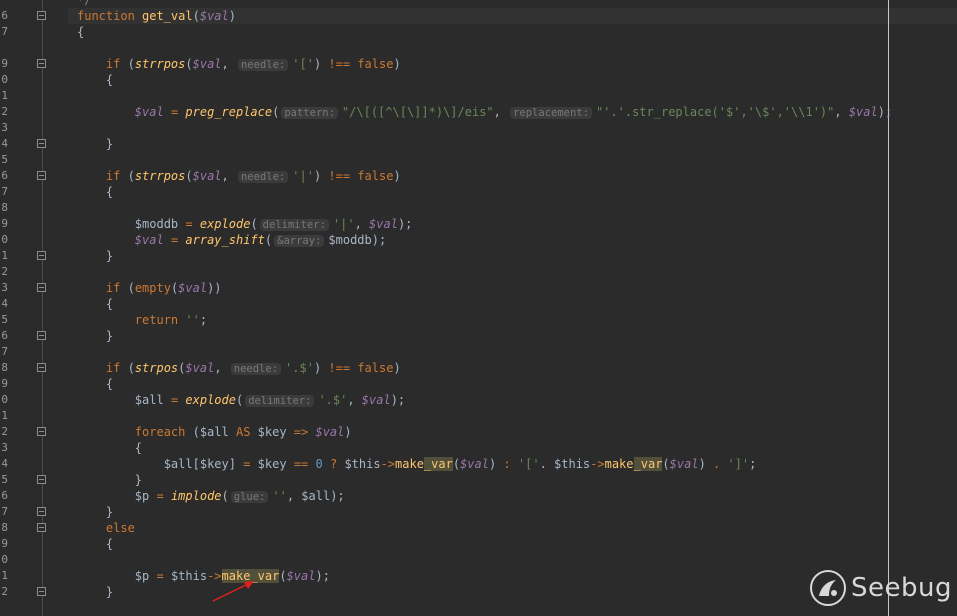 The height and width of the screenshot is (616, 957). What do you see at coordinates (828, 588) in the screenshot?
I see `seebug-logo-icon` at bounding box center [828, 588].